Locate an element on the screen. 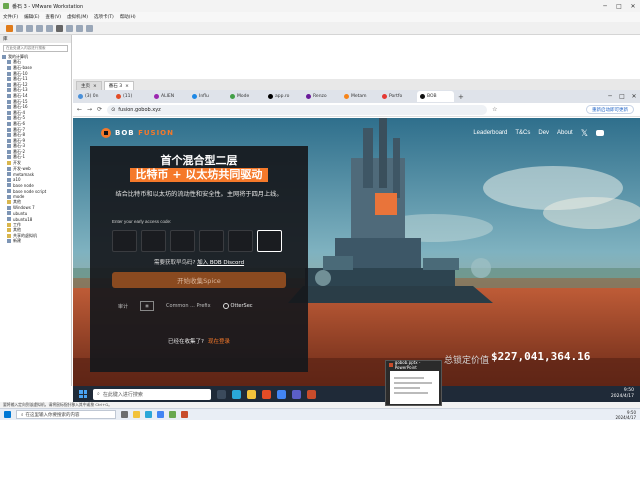  browser-tab: (3) 0n is located at coordinates (93, 96).